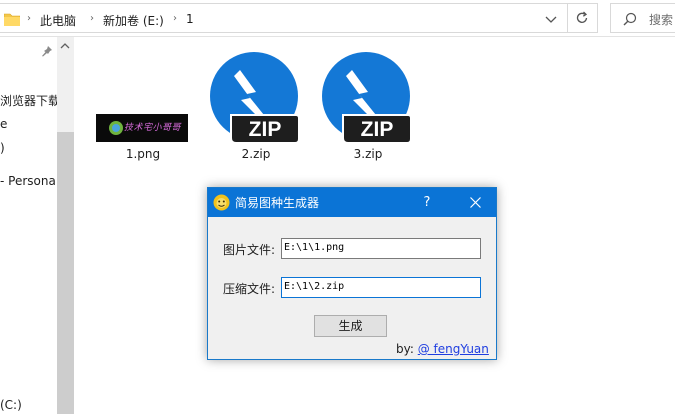  I want to click on zip-file-label: 压缩文件:, so click(249, 289).